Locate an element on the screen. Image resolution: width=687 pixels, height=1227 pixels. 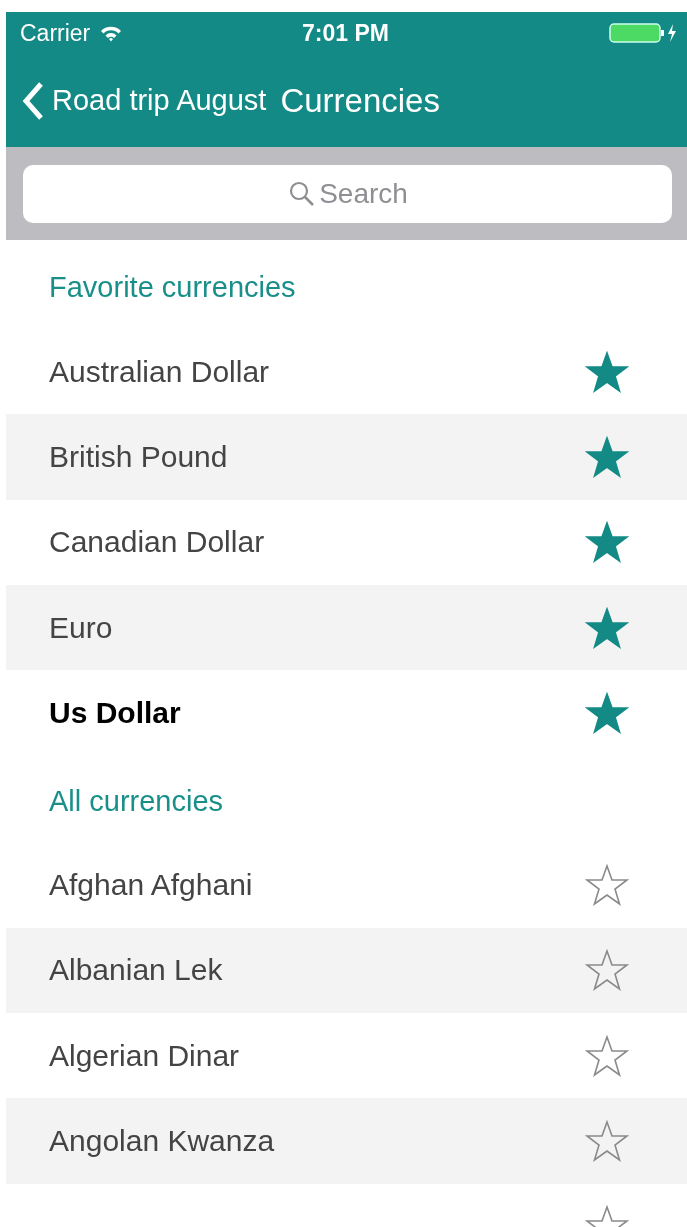
currency-row: Canadian Dollar is located at coordinates (346, 542).